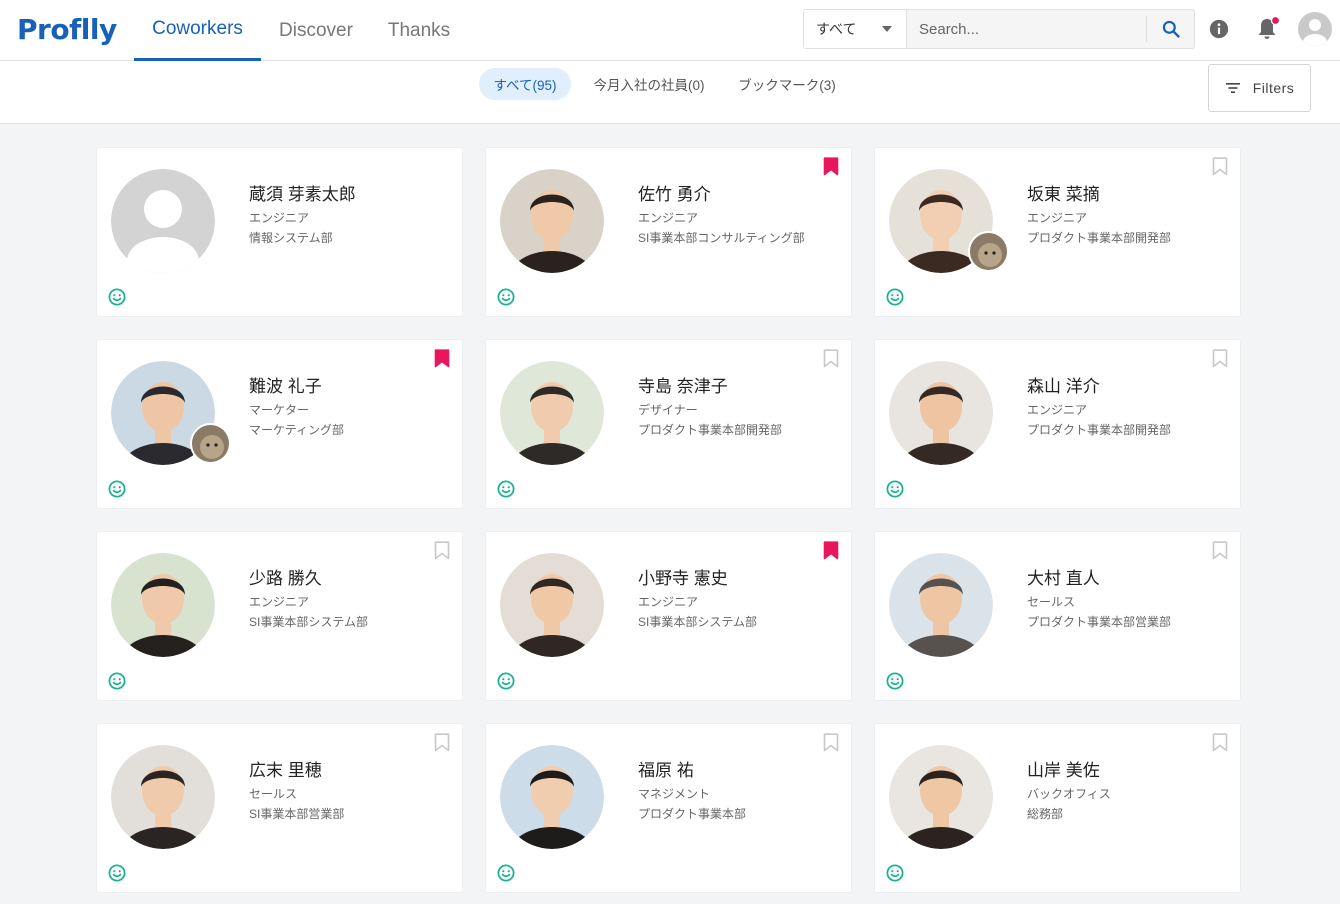  I want to click on tab-thanks: Thanks, so click(419, 30).